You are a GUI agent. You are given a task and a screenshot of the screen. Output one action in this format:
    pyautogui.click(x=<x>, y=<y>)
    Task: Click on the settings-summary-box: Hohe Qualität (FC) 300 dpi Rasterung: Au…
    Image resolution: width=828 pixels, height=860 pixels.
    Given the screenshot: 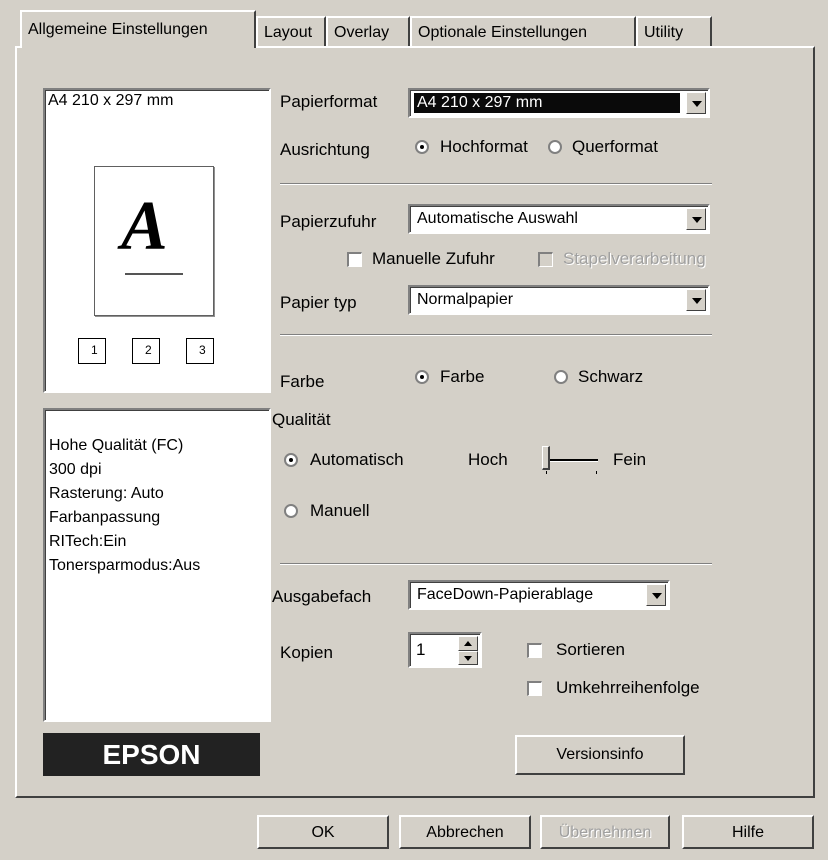 What is the action you would take?
    pyautogui.click(x=157, y=565)
    